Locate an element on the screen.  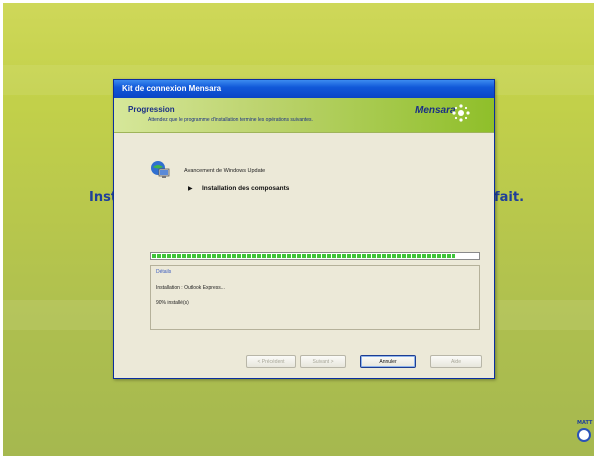
cancel-button: Annuler is located at coordinates (388, 361).